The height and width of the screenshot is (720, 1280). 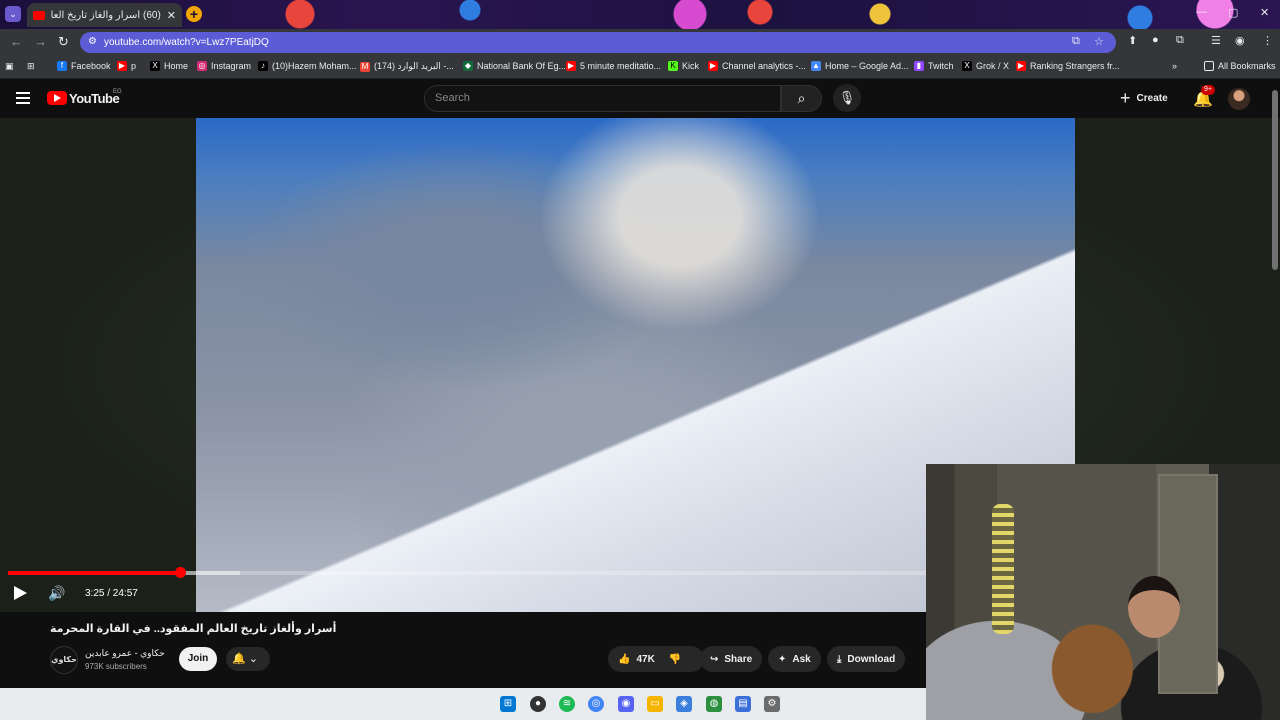 I want to click on all-bookmarks-folder: All Bookmarks, so click(x=1240, y=66).